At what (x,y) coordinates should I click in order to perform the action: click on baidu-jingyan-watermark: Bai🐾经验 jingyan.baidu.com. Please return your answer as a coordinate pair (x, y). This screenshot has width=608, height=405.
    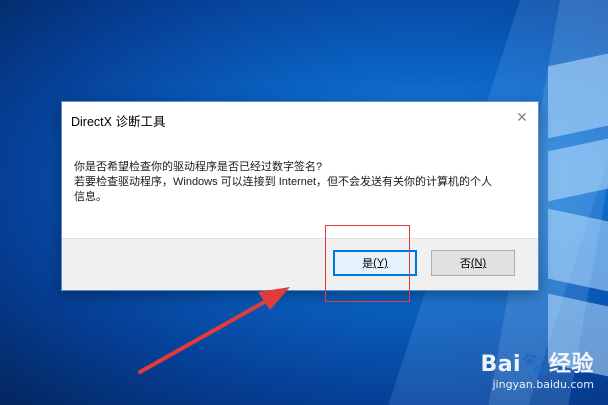
    Looking at the image, I should click on (537, 368).